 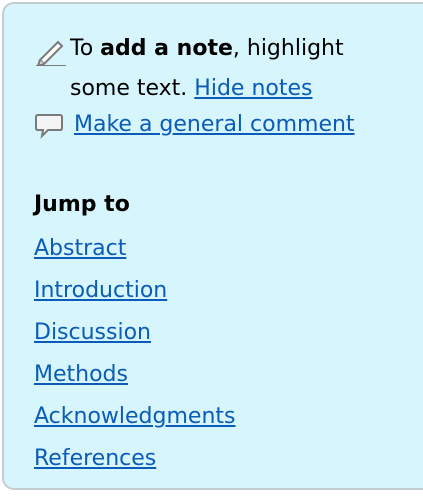 I want to click on note-line-1: To add a note, highlight, so click(x=207, y=49).